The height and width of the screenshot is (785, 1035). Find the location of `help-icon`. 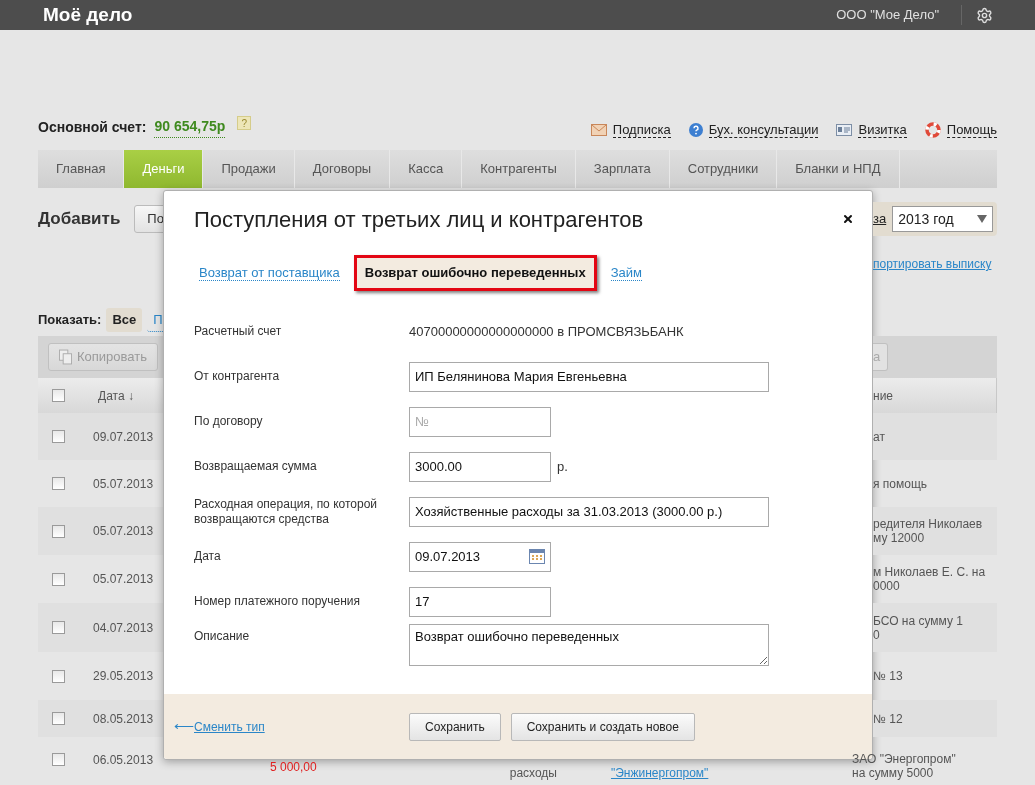

help-icon is located at coordinates (695, 130).